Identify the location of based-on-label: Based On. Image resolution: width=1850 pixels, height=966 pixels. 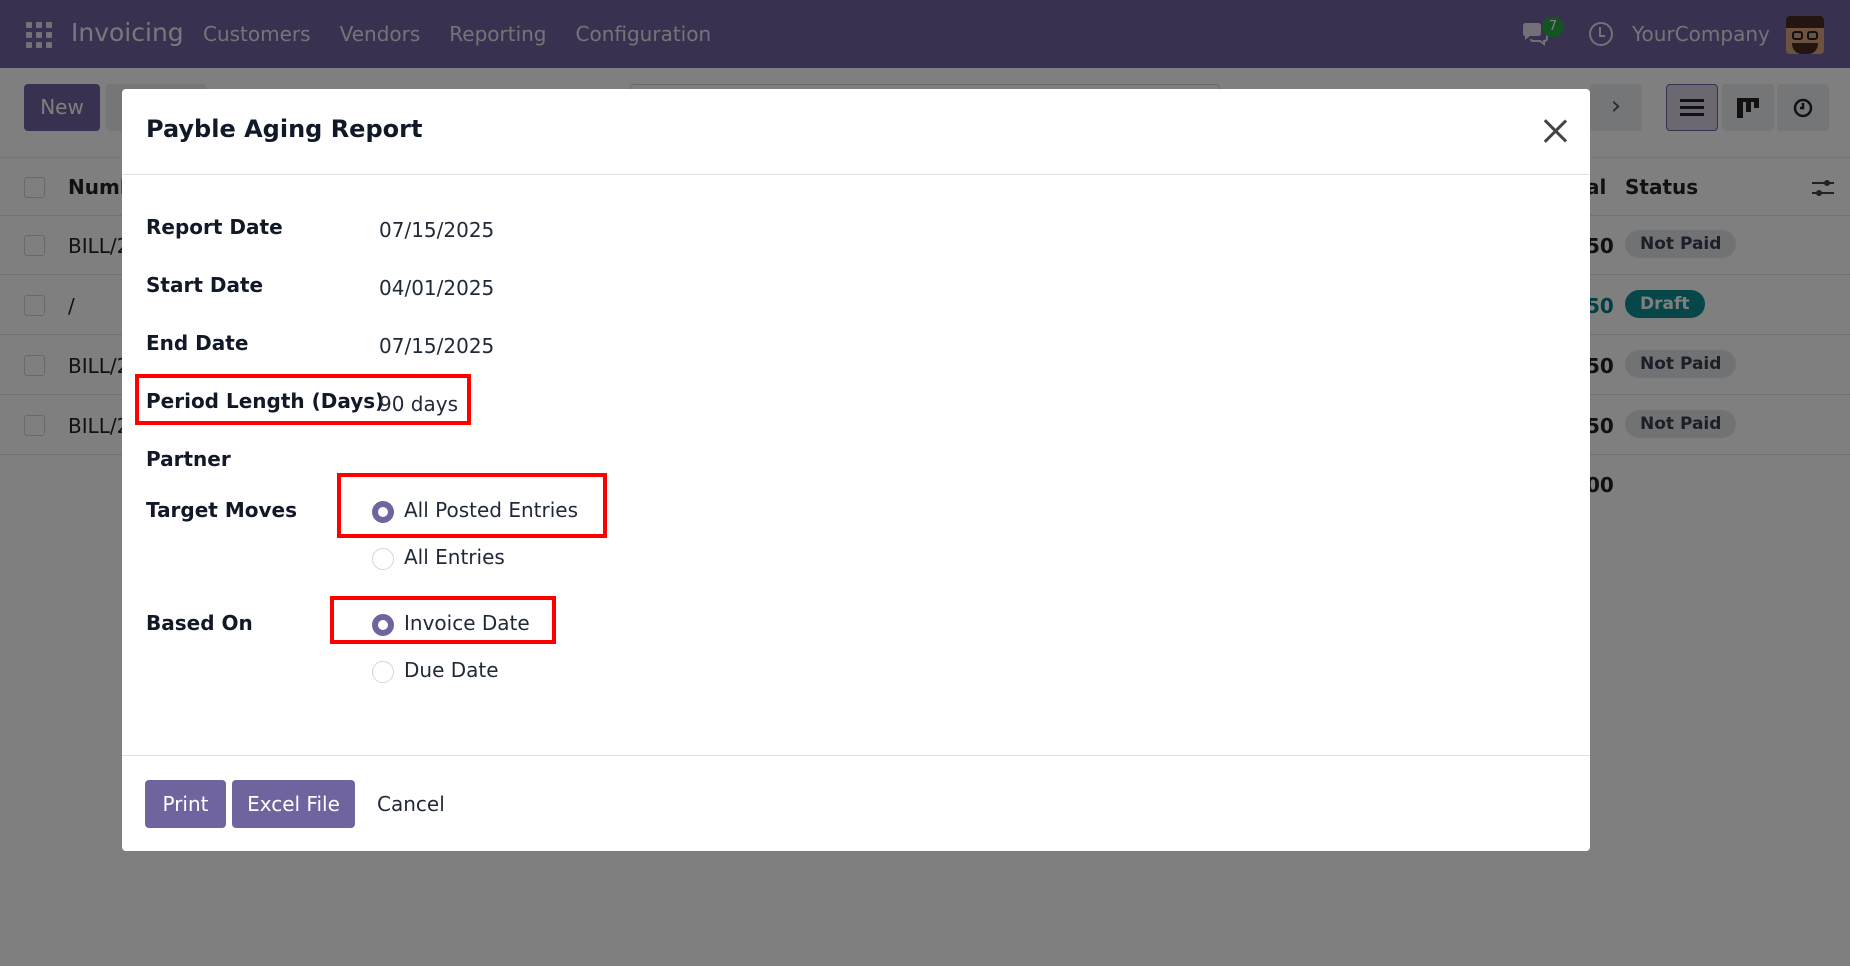
(199, 623).